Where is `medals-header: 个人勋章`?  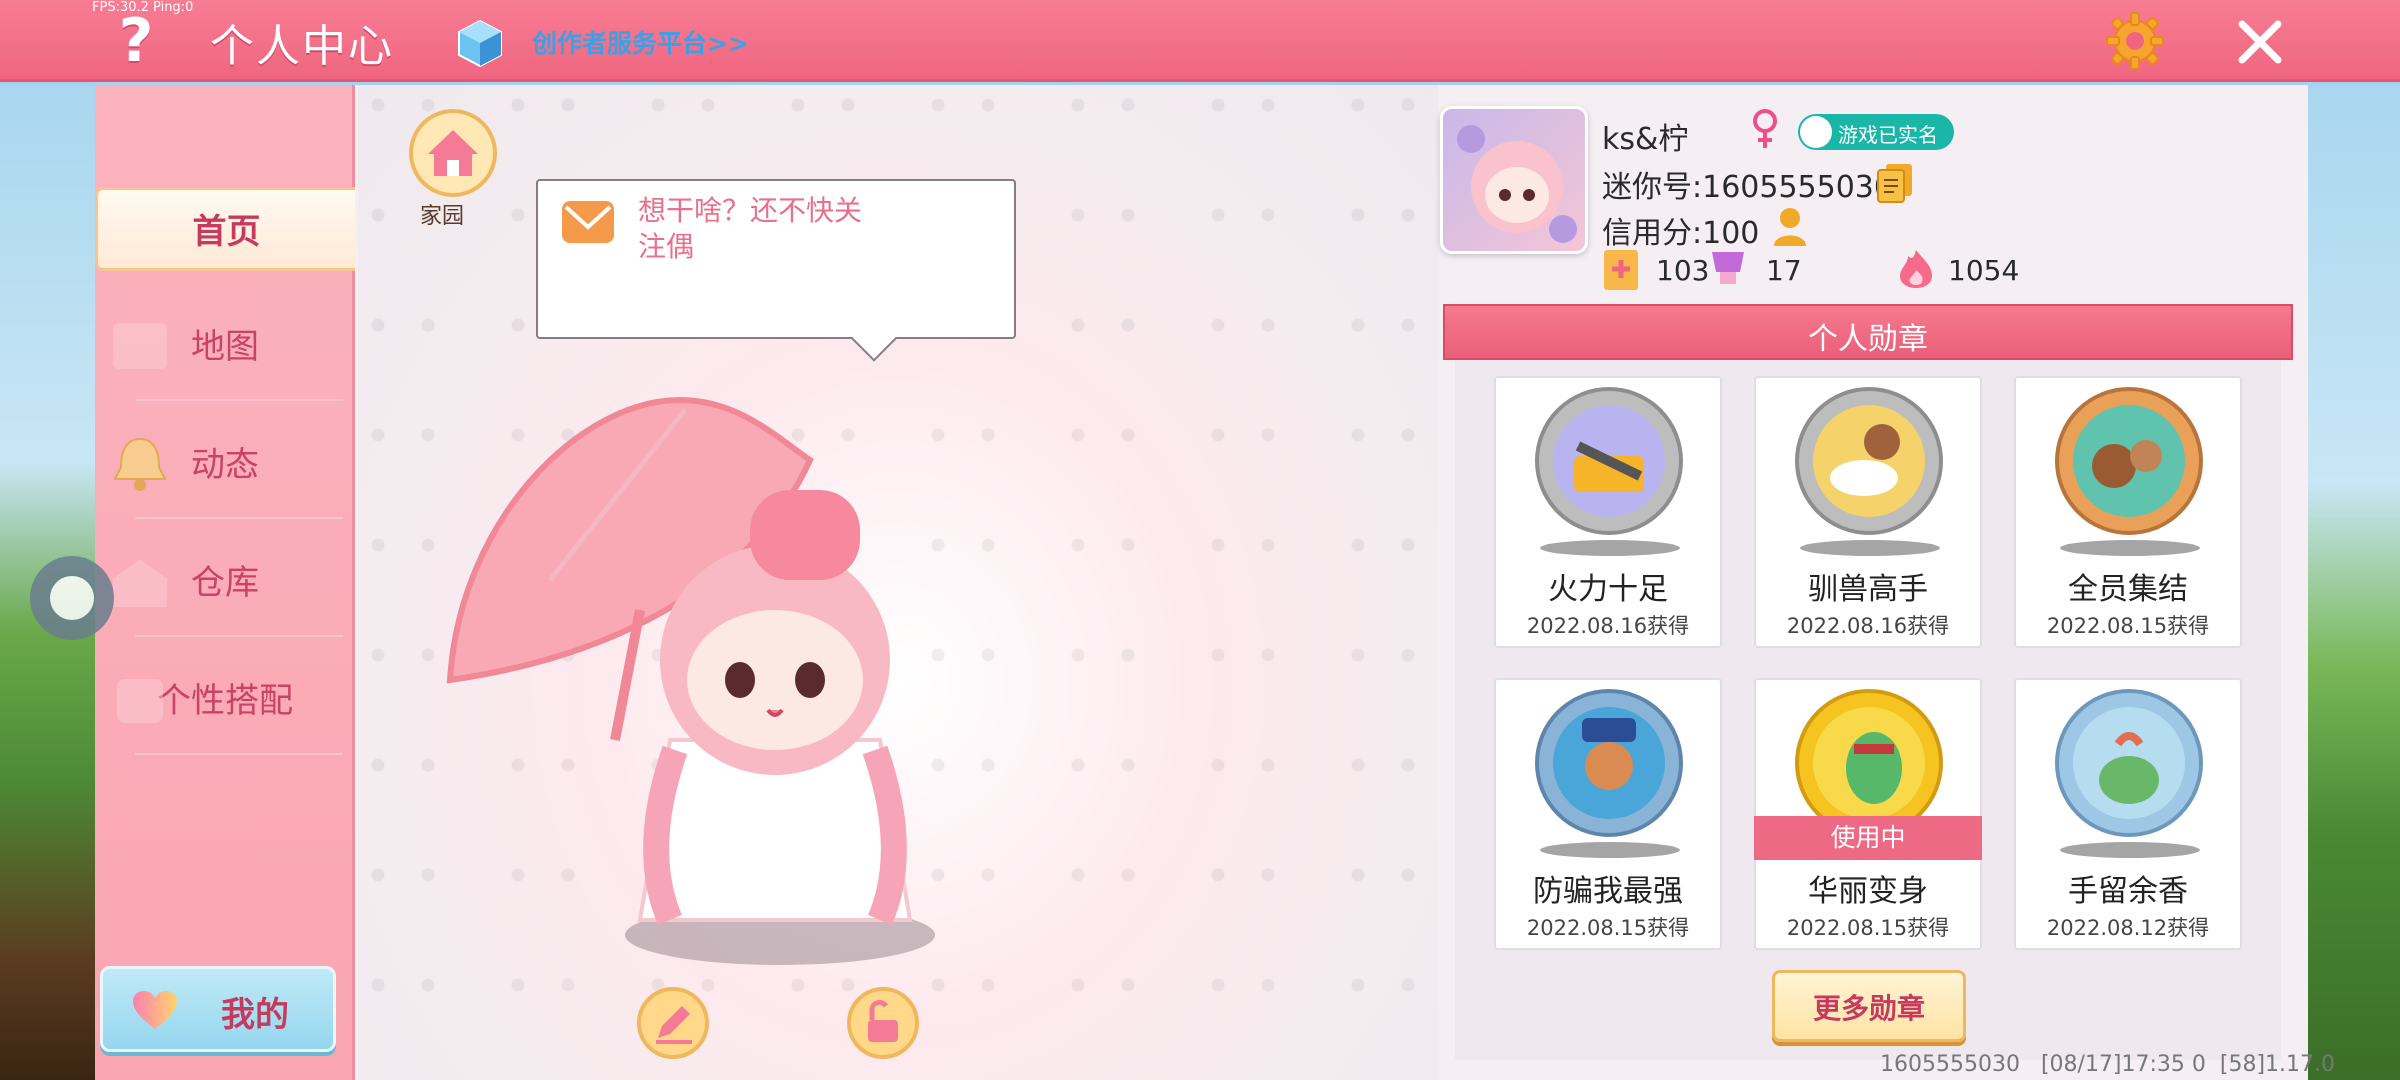
medals-header: 个人勋章 is located at coordinates (1868, 332).